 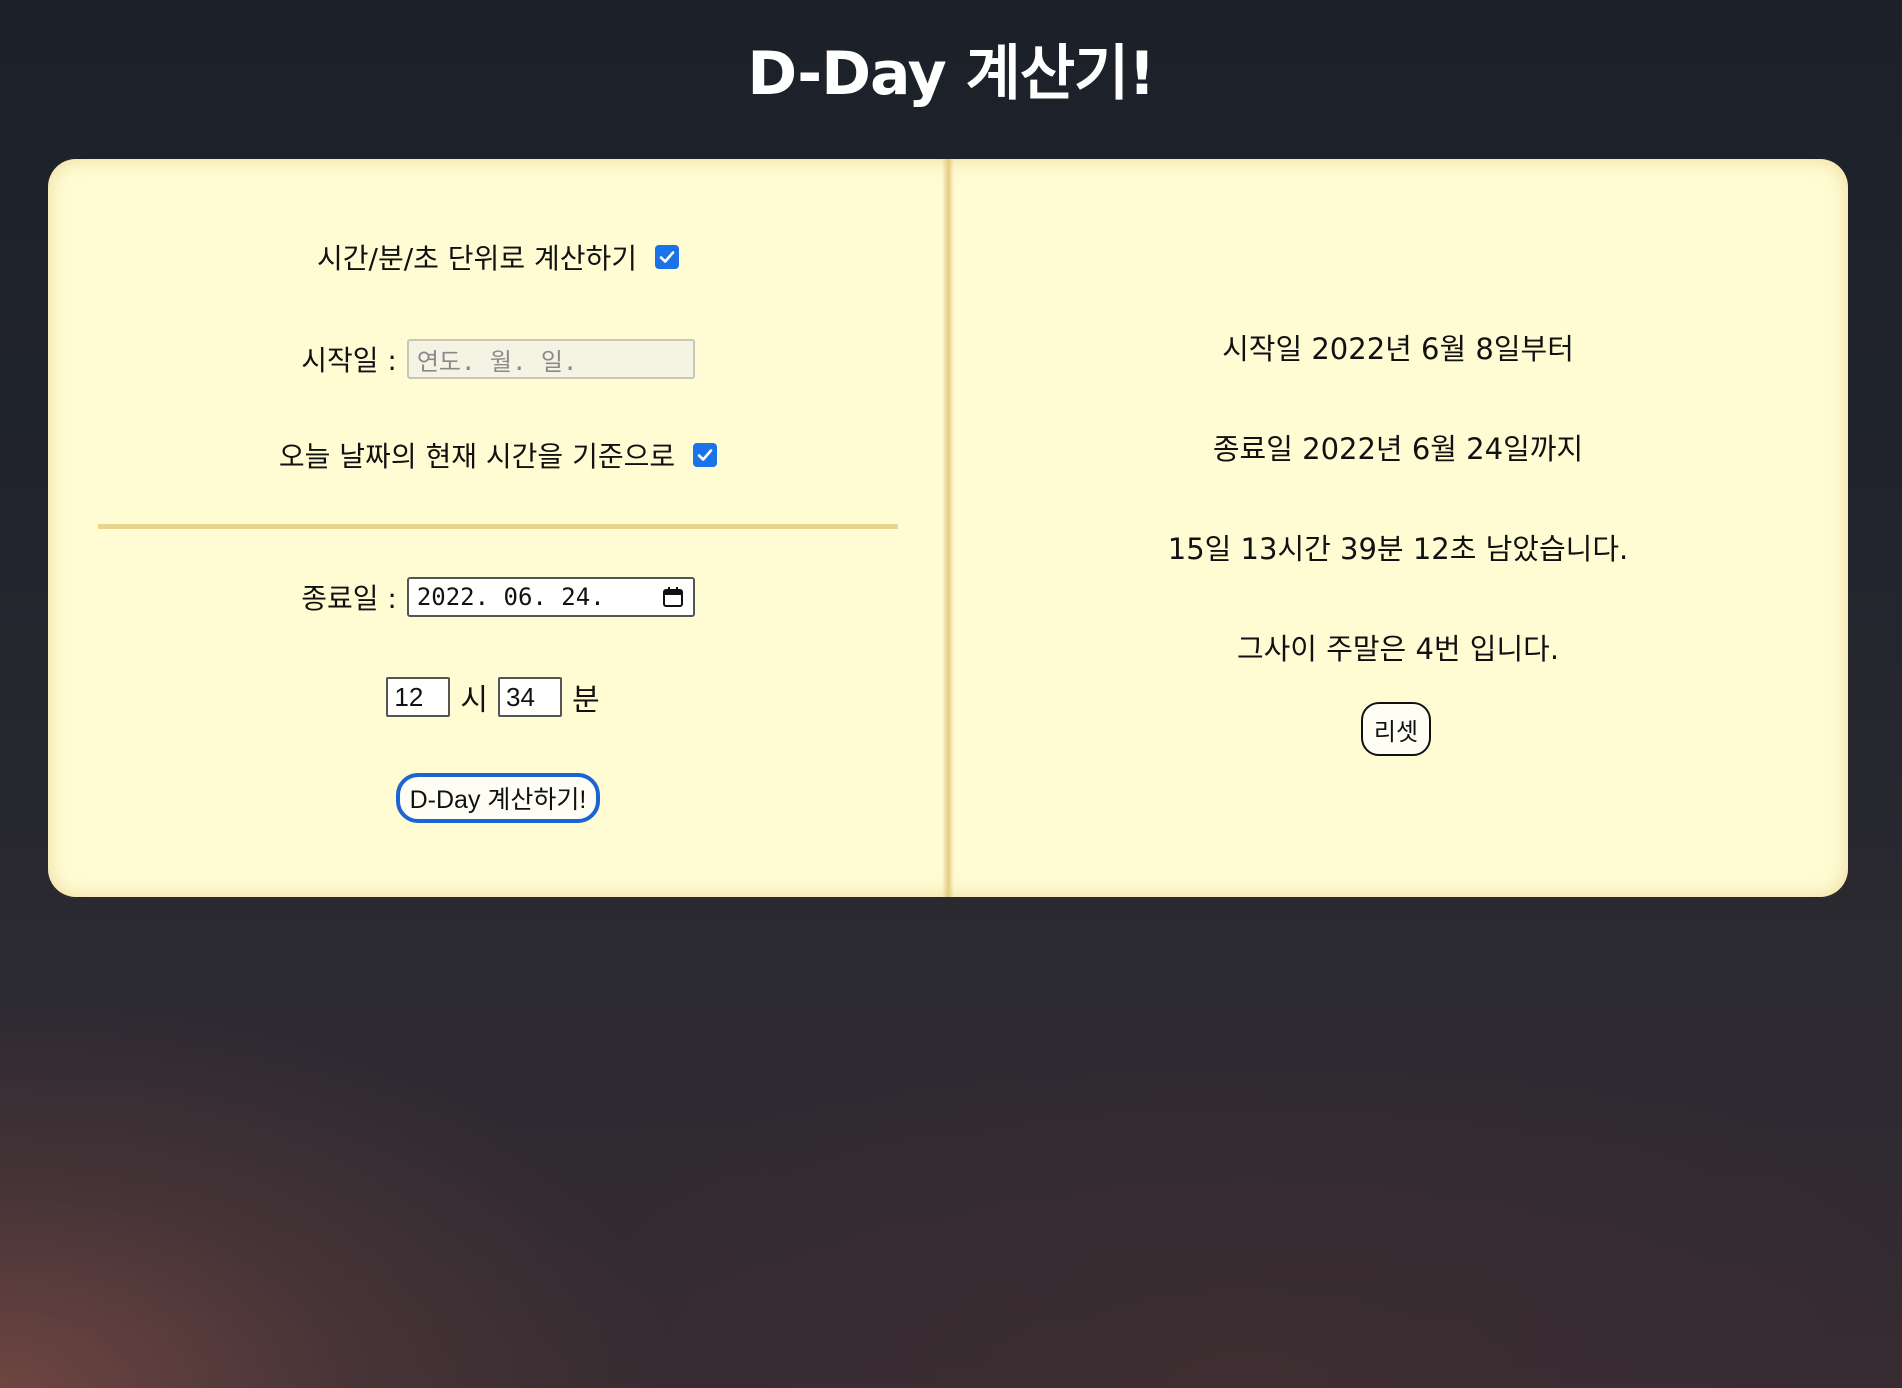 What do you see at coordinates (1398, 549) in the screenshot?
I see `result-remaining-text: 15일 13시간 39분 12초 남았습니다.` at bounding box center [1398, 549].